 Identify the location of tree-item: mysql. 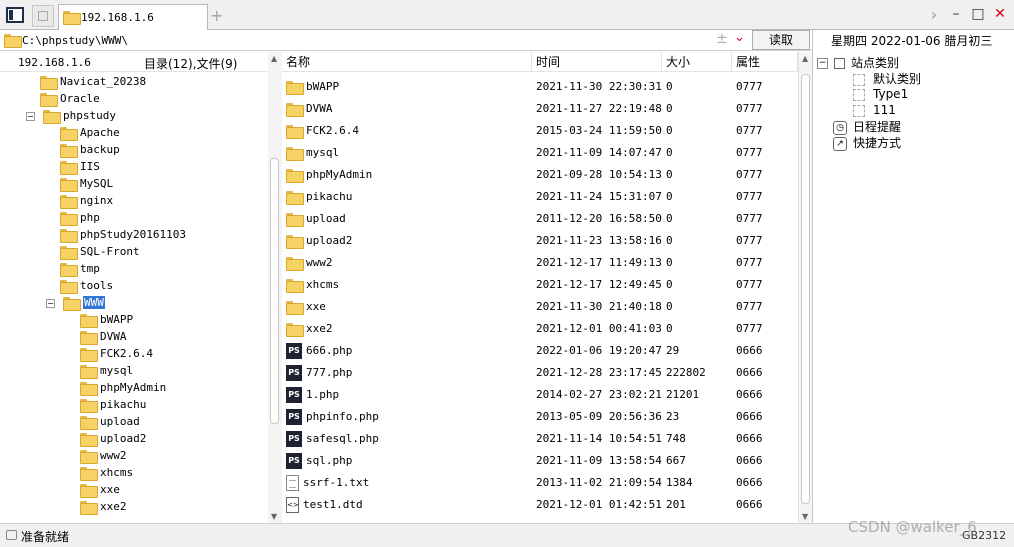
(106, 370).